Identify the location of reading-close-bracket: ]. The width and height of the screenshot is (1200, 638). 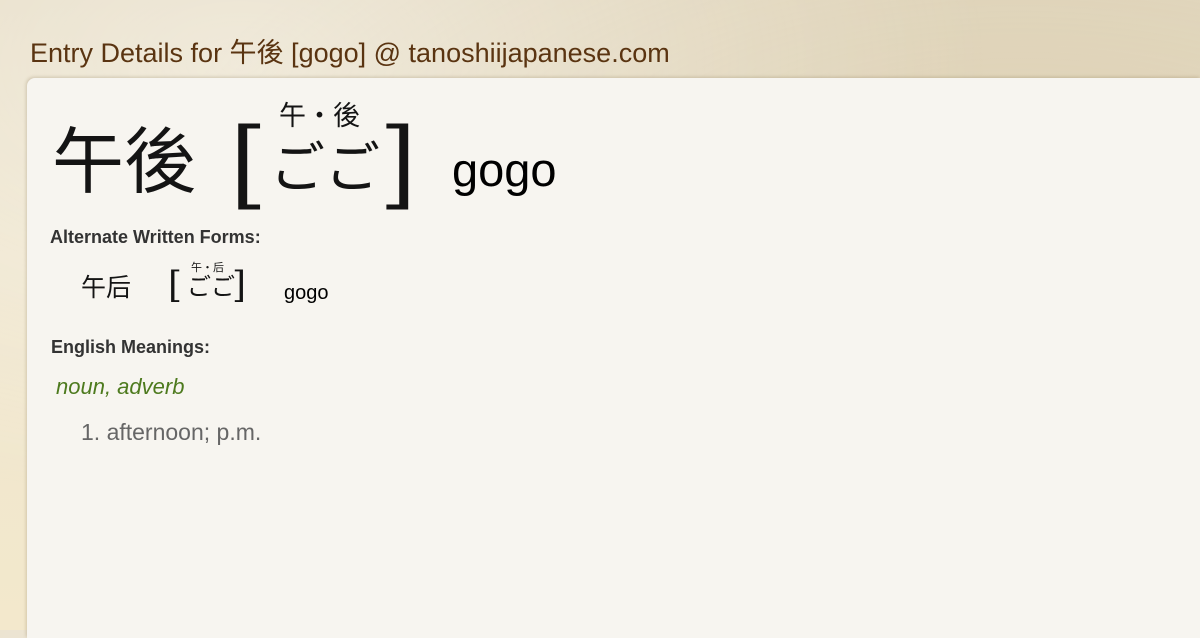
(398, 164).